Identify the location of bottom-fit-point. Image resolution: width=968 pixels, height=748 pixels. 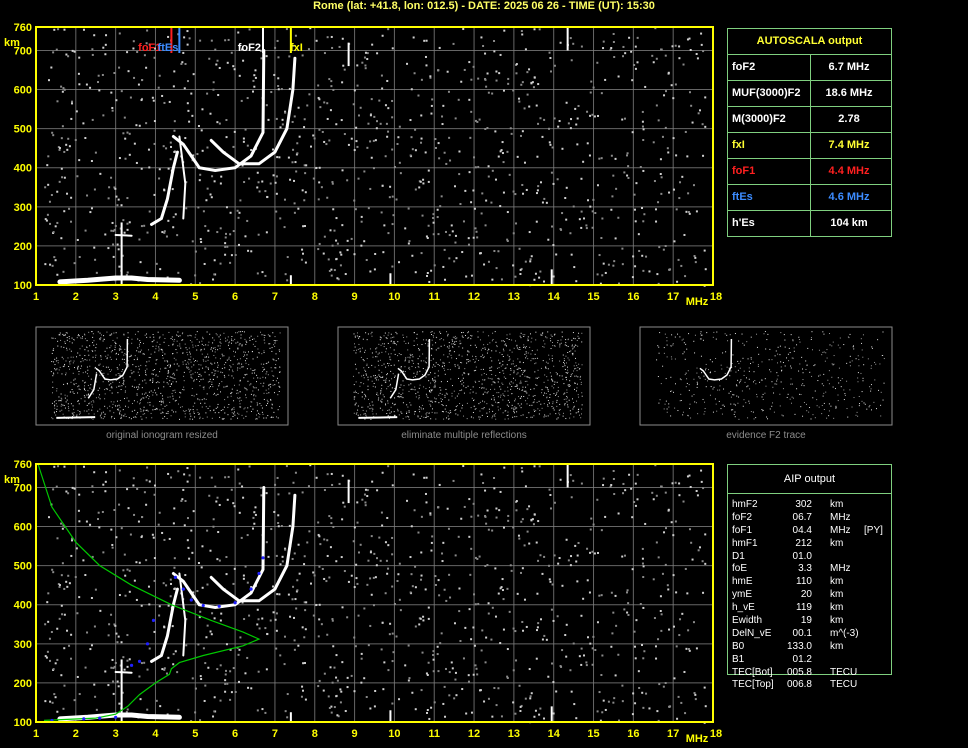
(219, 606).